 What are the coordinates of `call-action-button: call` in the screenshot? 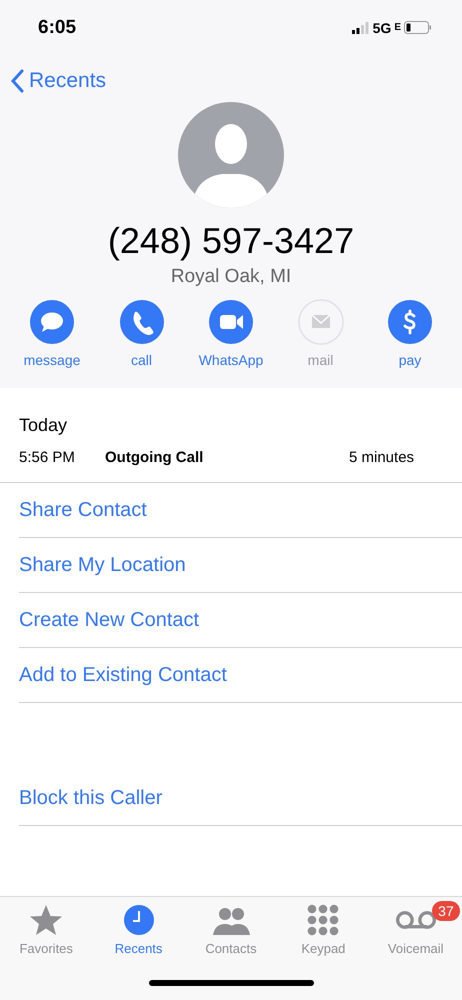 It's located at (142, 333).